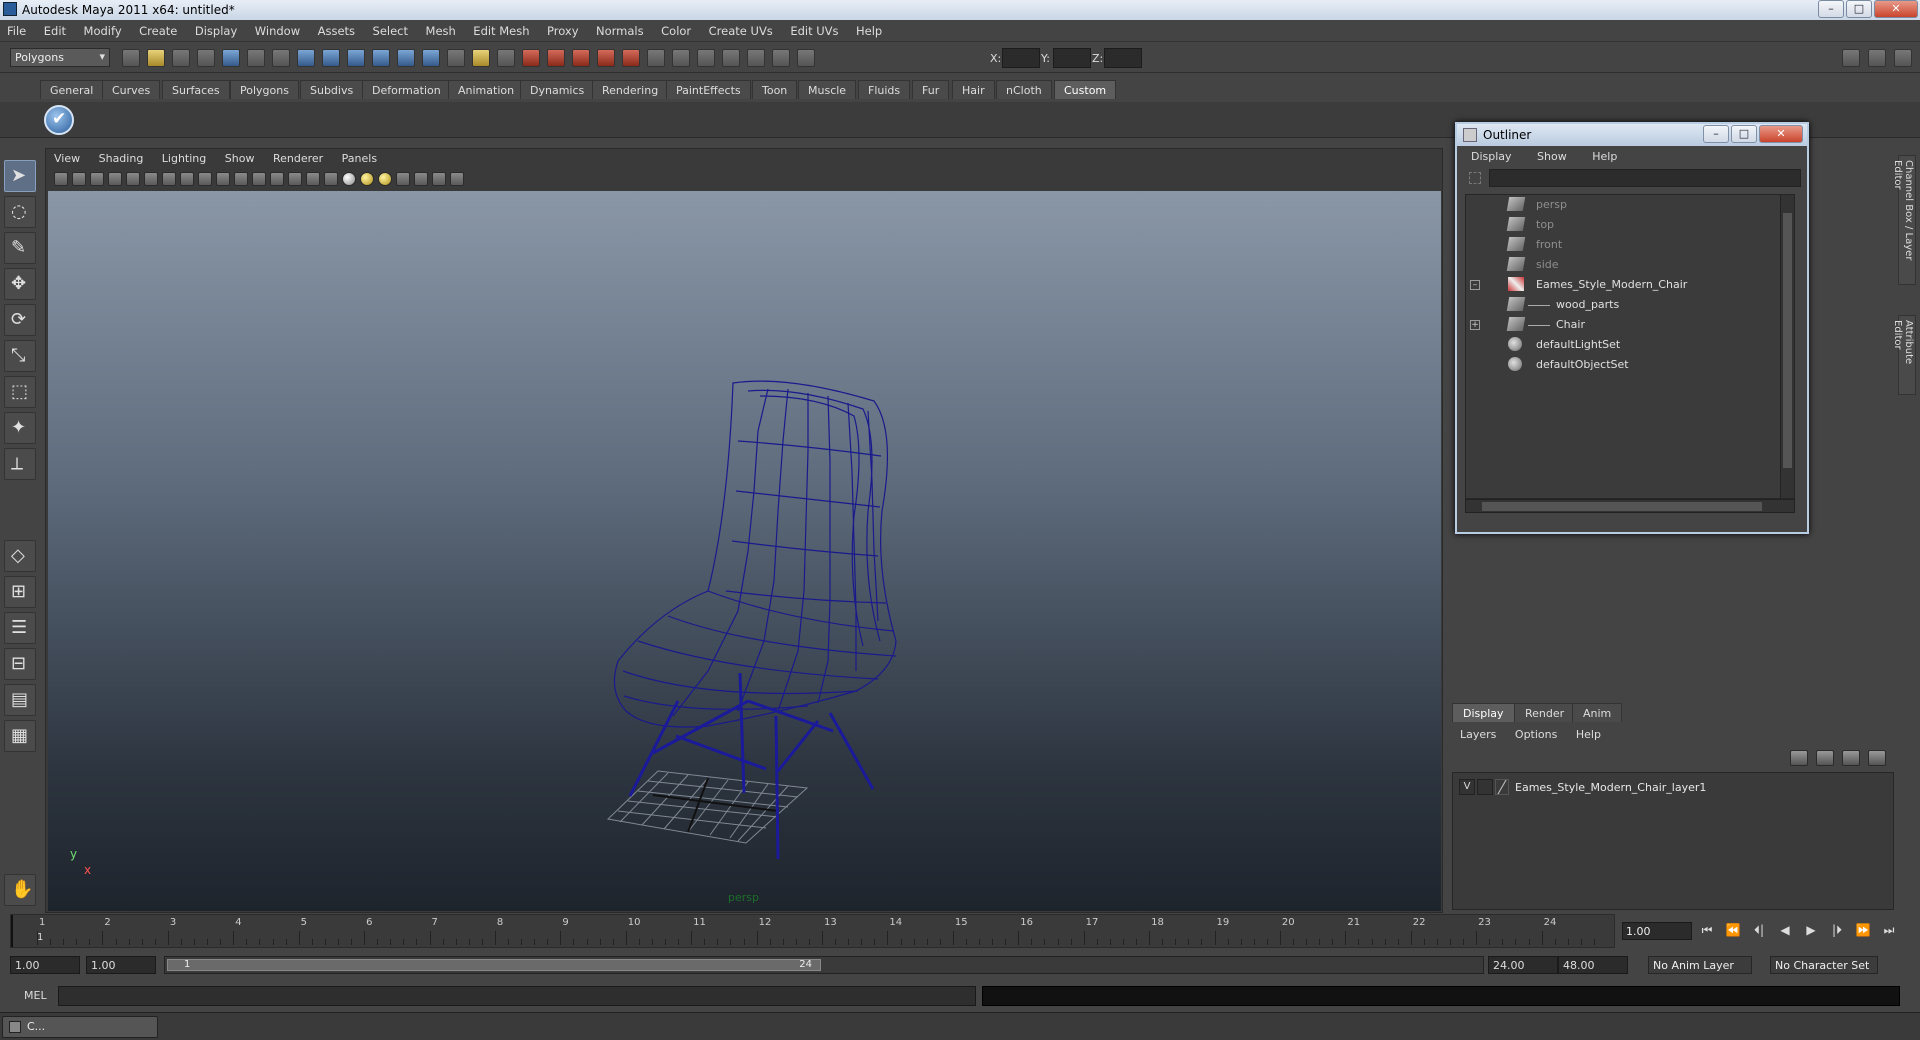 Image resolution: width=1920 pixels, height=1040 pixels. I want to click on shelf-tab-animation: Animation, so click(486, 89).